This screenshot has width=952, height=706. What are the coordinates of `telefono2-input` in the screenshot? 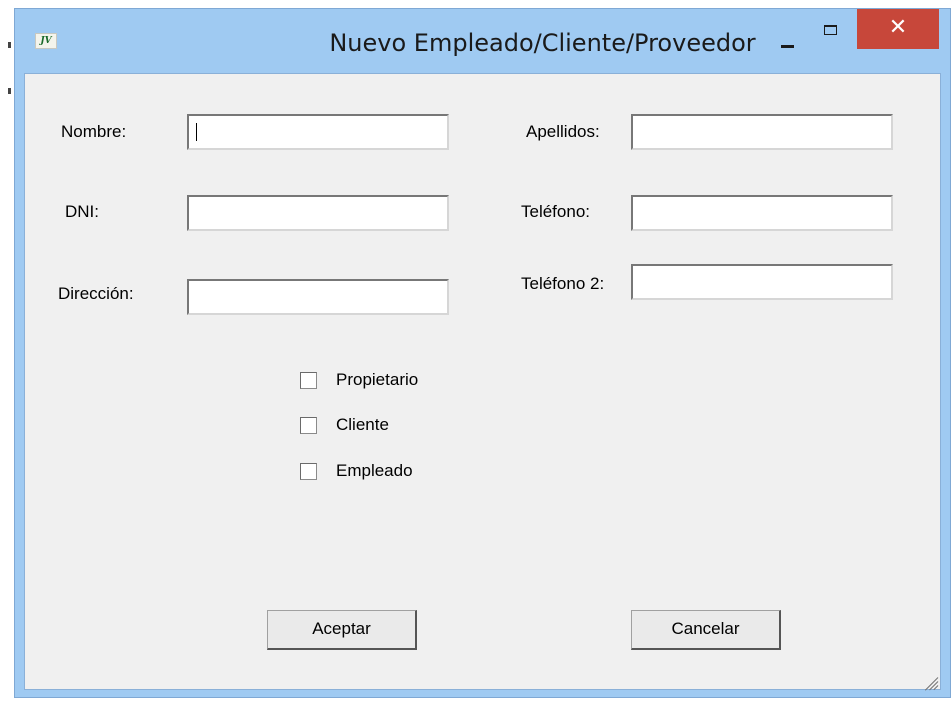 It's located at (762, 282).